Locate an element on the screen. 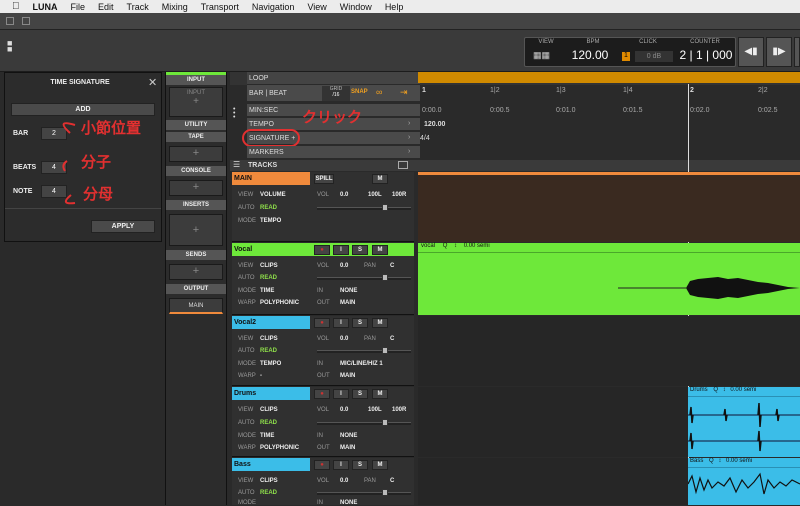 The width and height of the screenshot is (800, 506). close-icon: ✕ is located at coordinates (152, 82).